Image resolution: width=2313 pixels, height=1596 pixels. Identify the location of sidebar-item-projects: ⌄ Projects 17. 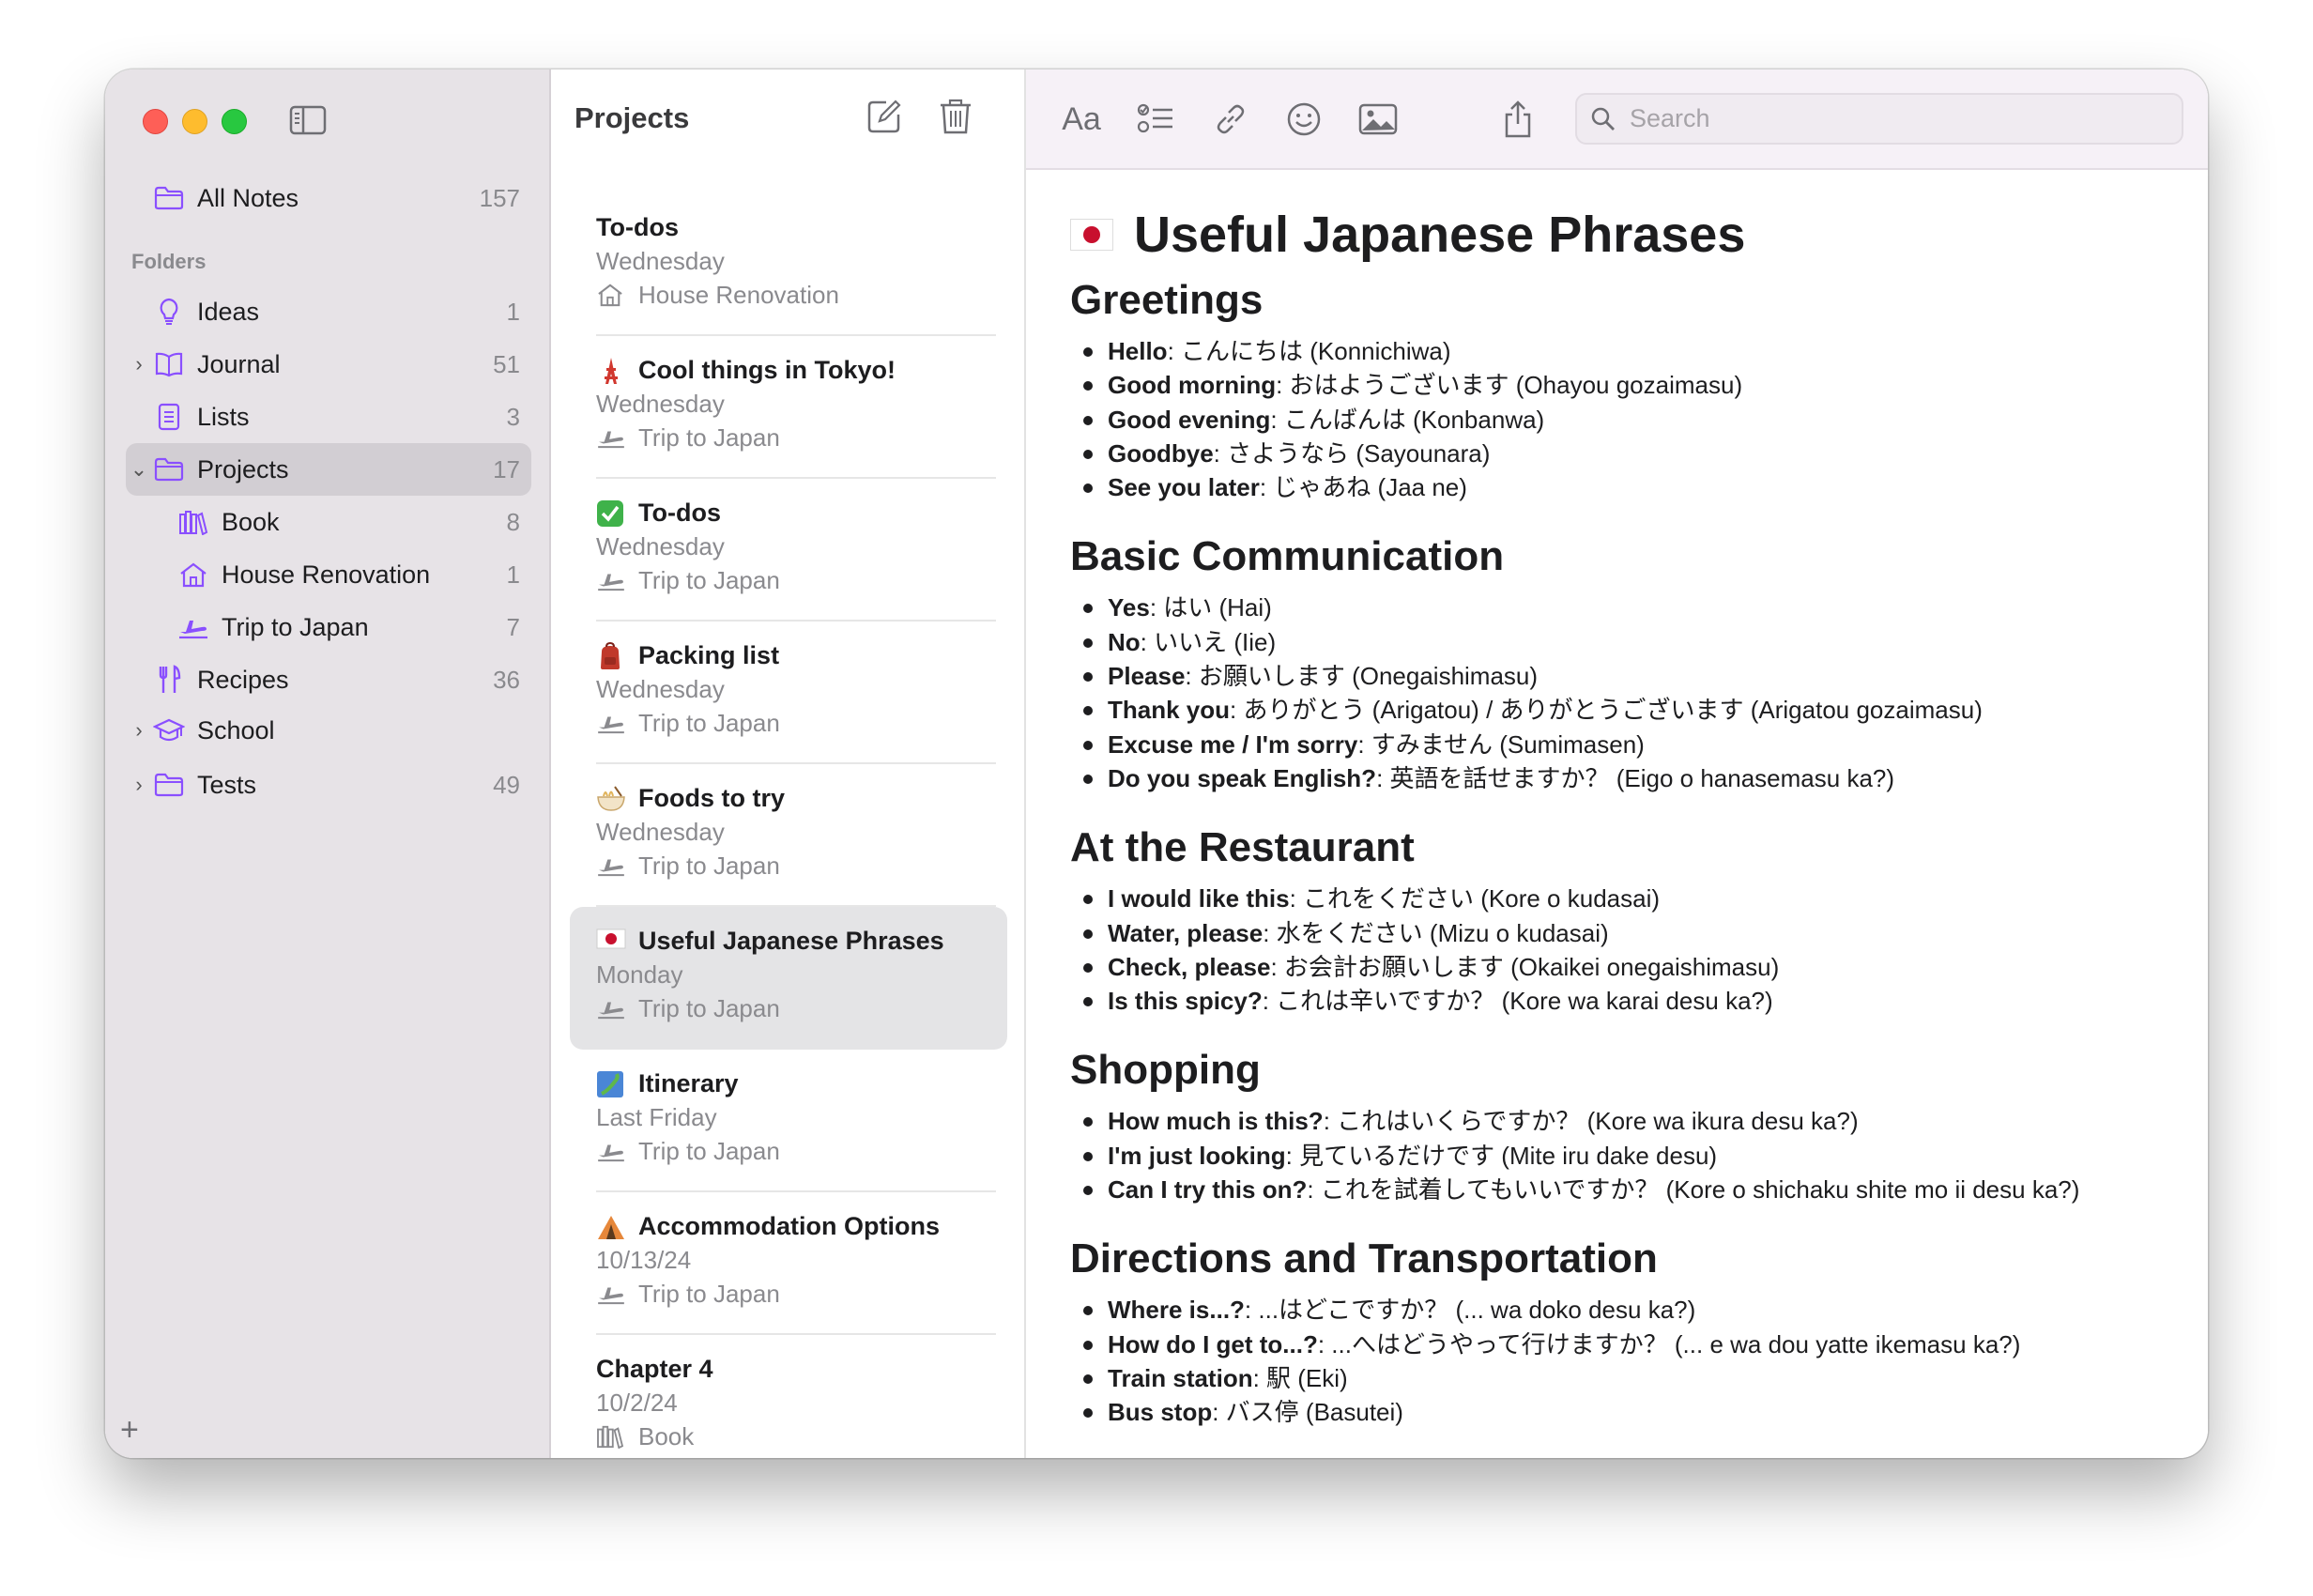
(328, 470).